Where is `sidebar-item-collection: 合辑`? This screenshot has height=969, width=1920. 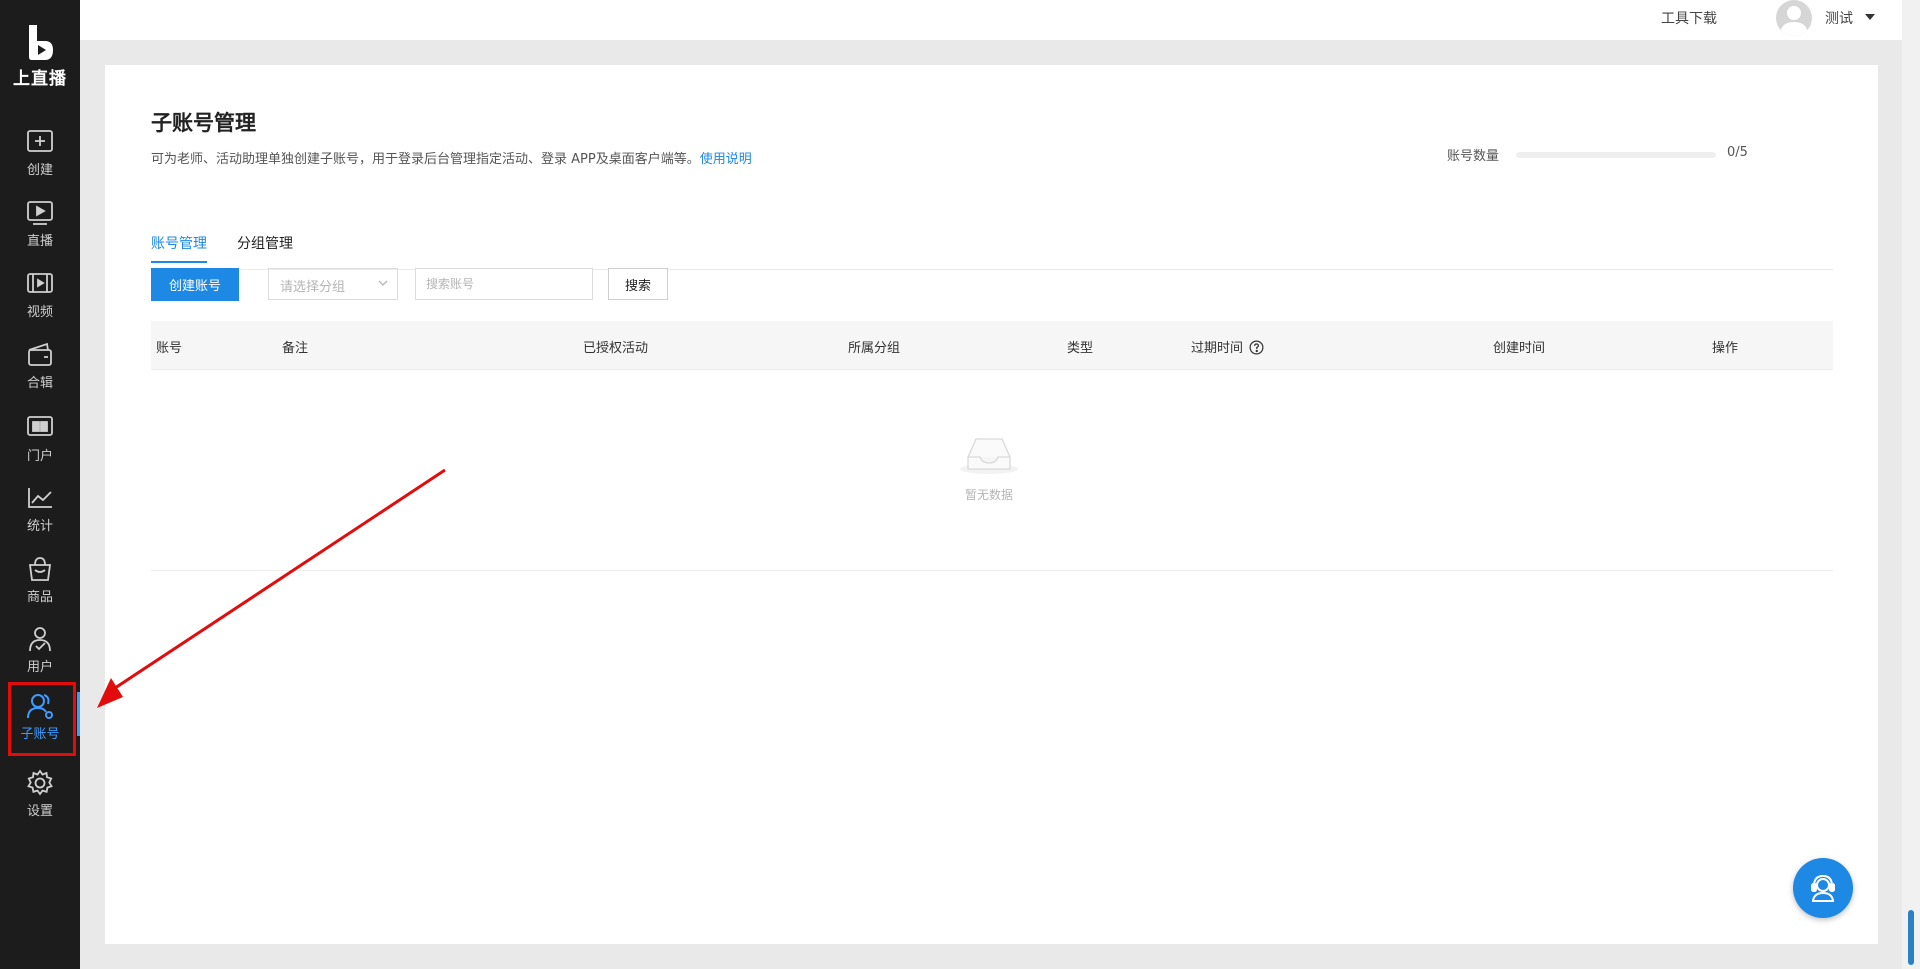
sidebar-item-collection: 合辑 is located at coordinates (40, 363).